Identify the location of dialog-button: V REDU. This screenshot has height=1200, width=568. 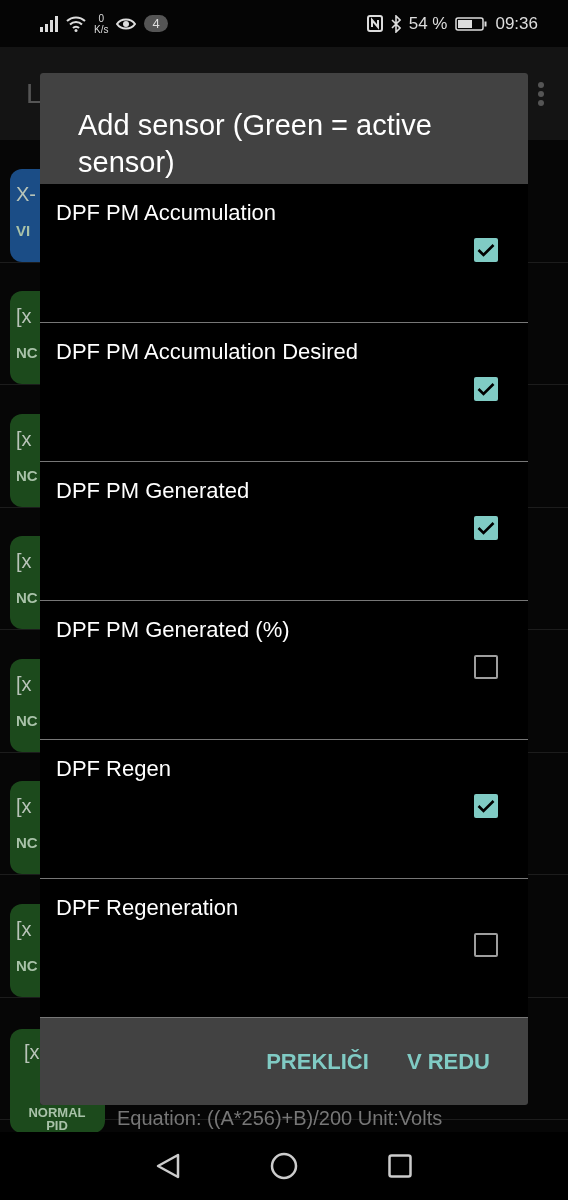
(448, 1061).